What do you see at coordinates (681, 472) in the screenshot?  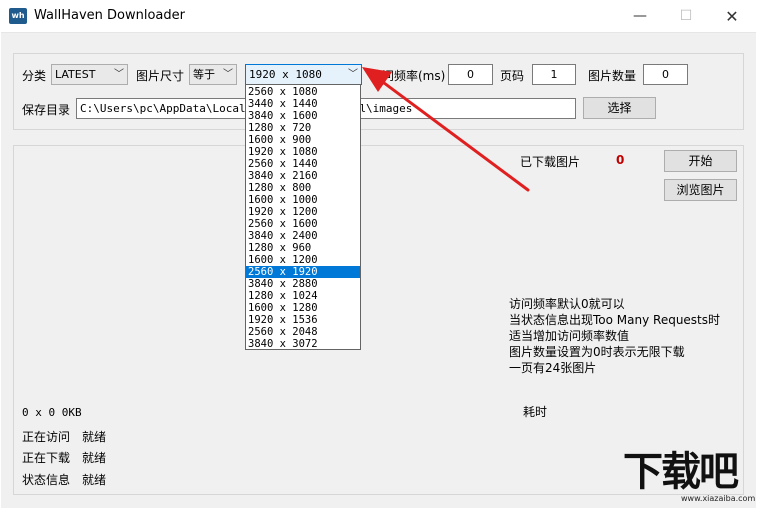 I see `watermark-logo: 下载吧` at bounding box center [681, 472].